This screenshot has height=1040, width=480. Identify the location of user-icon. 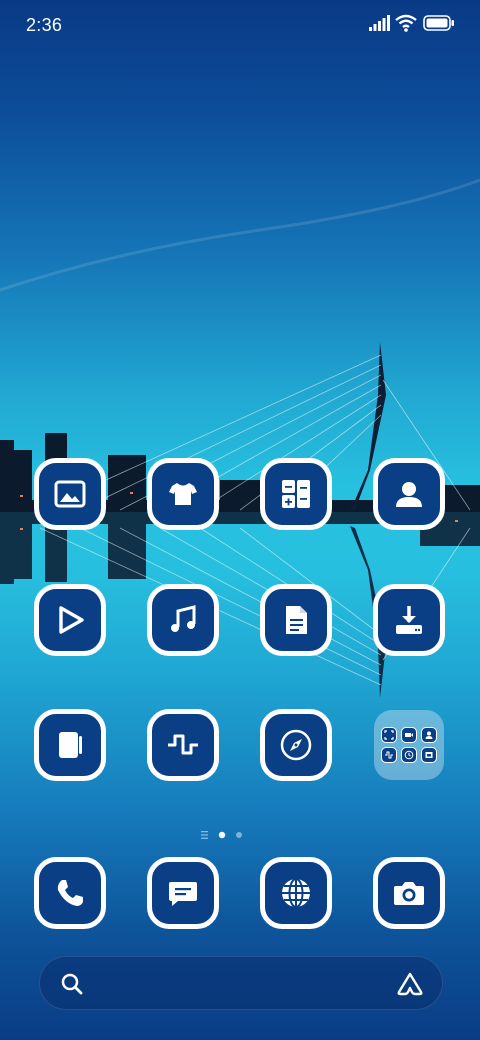
(429, 735).